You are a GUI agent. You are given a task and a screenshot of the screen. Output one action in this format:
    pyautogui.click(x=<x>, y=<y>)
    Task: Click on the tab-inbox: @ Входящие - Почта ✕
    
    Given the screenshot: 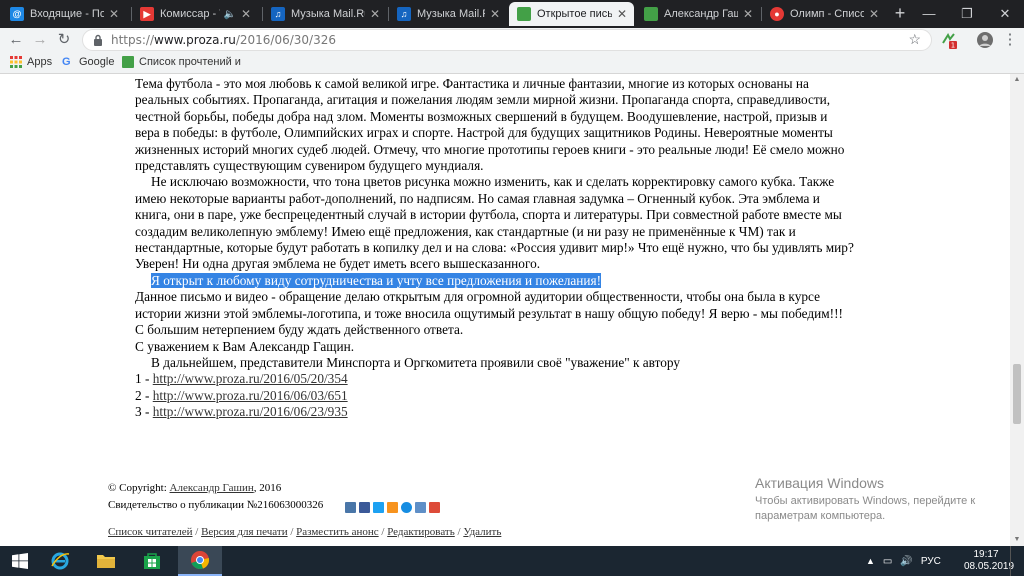 What is the action you would take?
    pyautogui.click(x=64, y=14)
    